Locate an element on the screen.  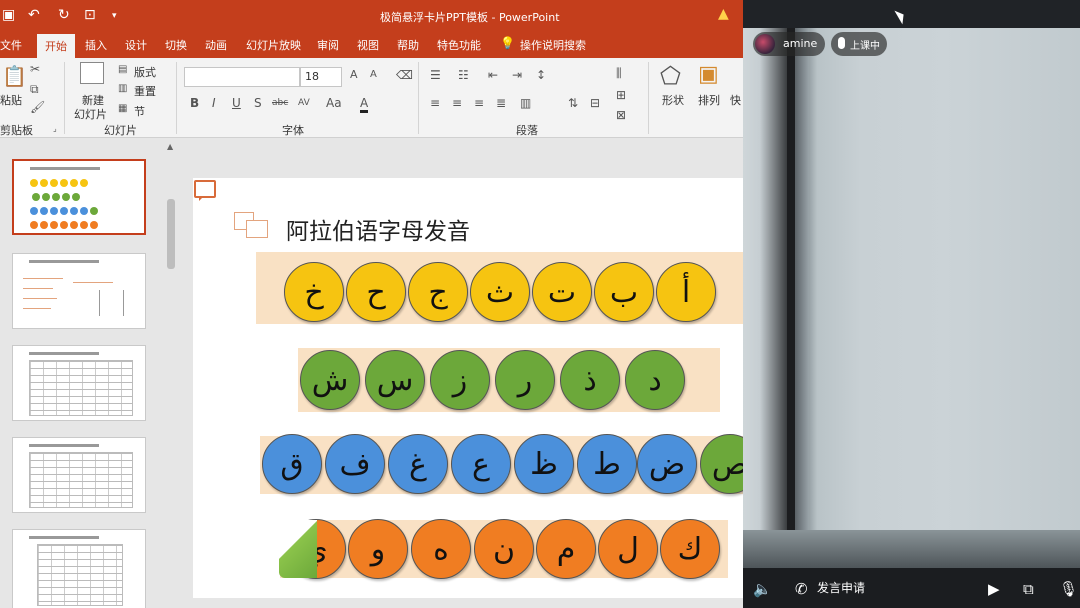
letter-circle: ت is located at coordinates (562, 292).